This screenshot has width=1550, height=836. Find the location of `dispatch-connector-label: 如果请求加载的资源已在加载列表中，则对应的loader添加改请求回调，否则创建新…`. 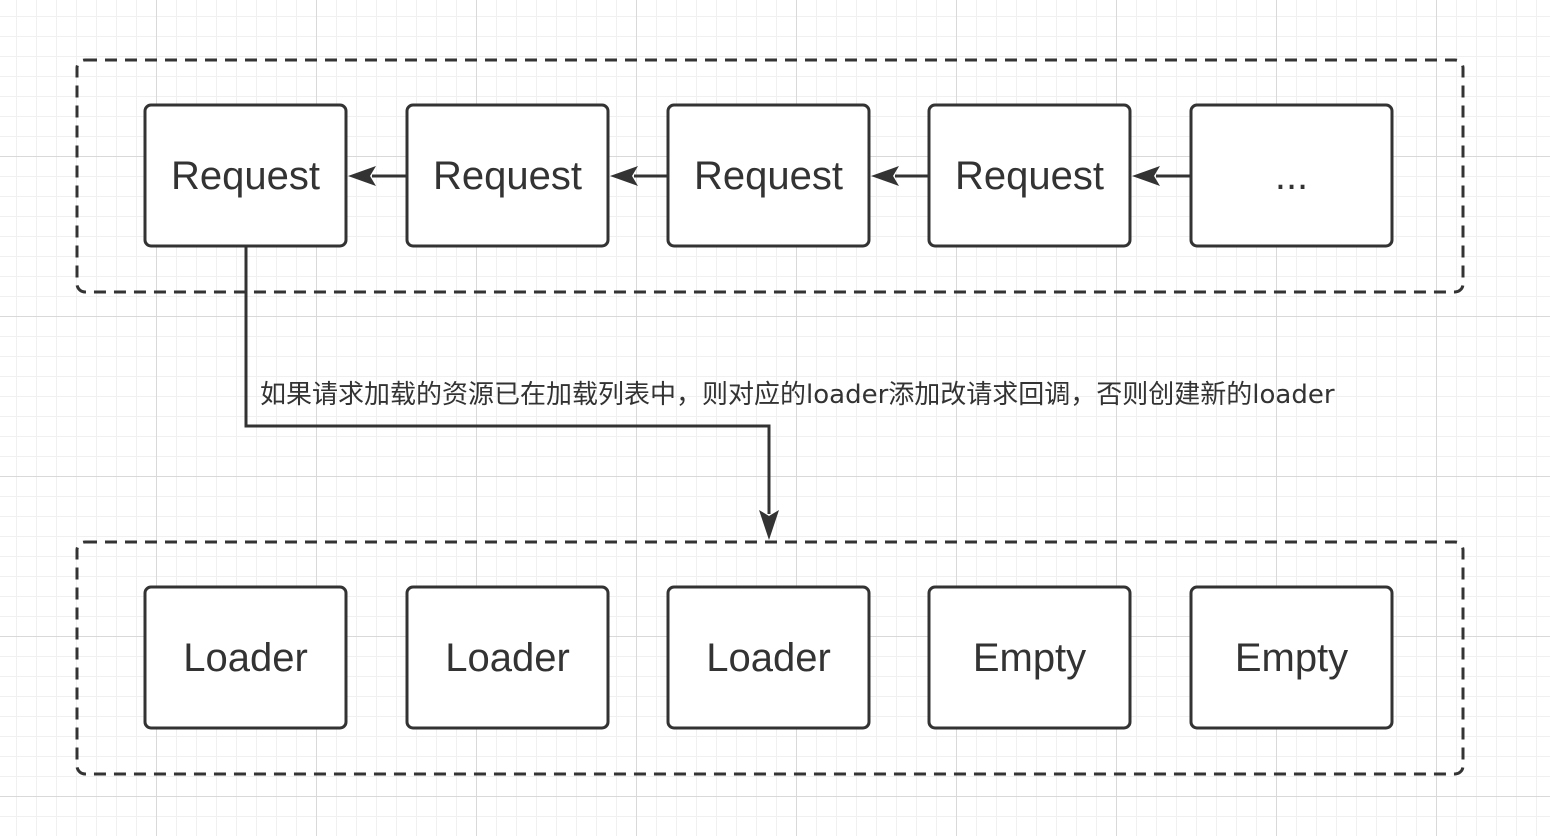

dispatch-connector-label: 如果请求加载的资源已在加载列表中，则对应的loader添加改请求回调，否则创建新… is located at coordinates (797, 395).